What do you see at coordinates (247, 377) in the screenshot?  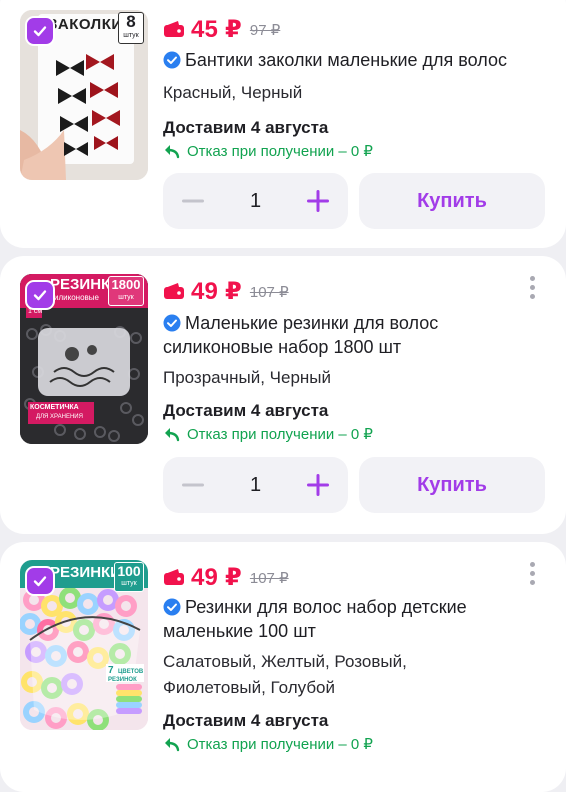 I see `product-variant: Прозрачный, Черный` at bounding box center [247, 377].